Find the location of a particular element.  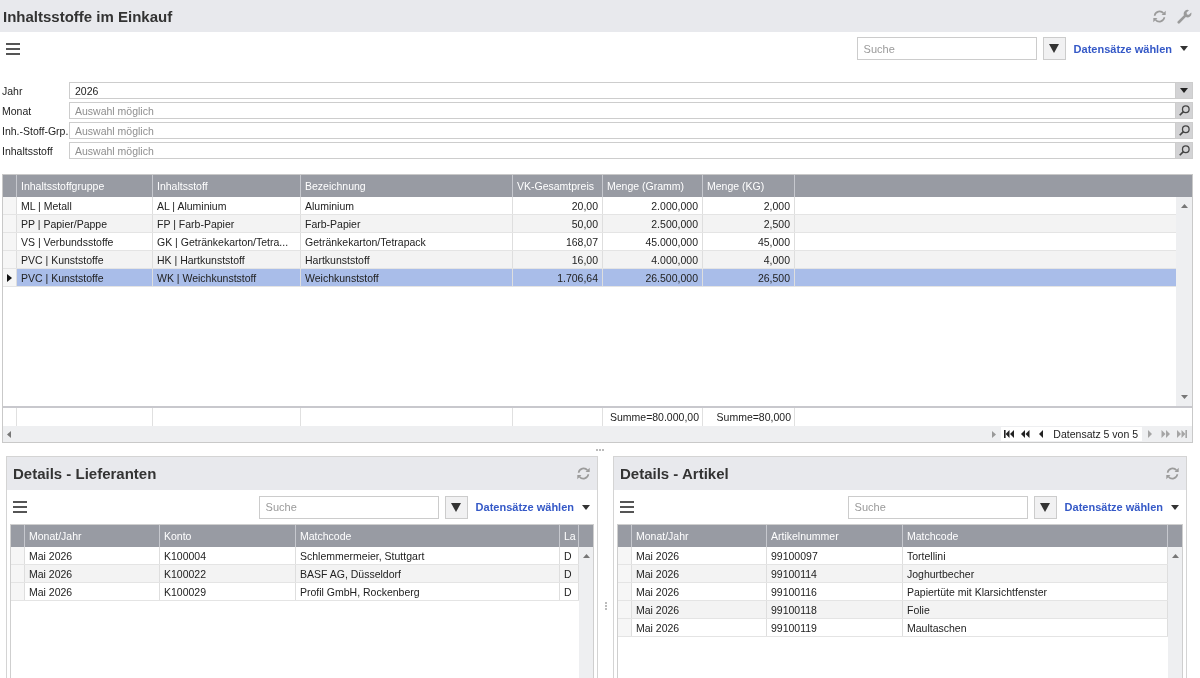

table-cell: 2,000 is located at coordinates (749, 205).